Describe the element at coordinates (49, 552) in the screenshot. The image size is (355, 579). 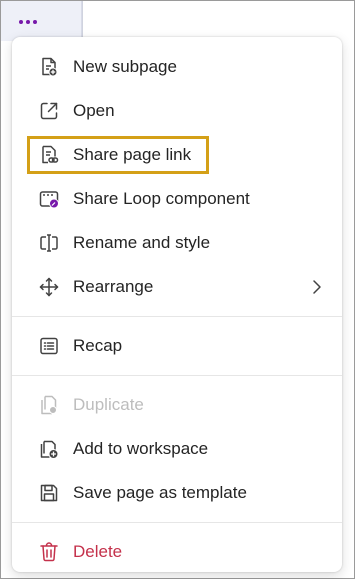
I see `trash-icon` at that location.